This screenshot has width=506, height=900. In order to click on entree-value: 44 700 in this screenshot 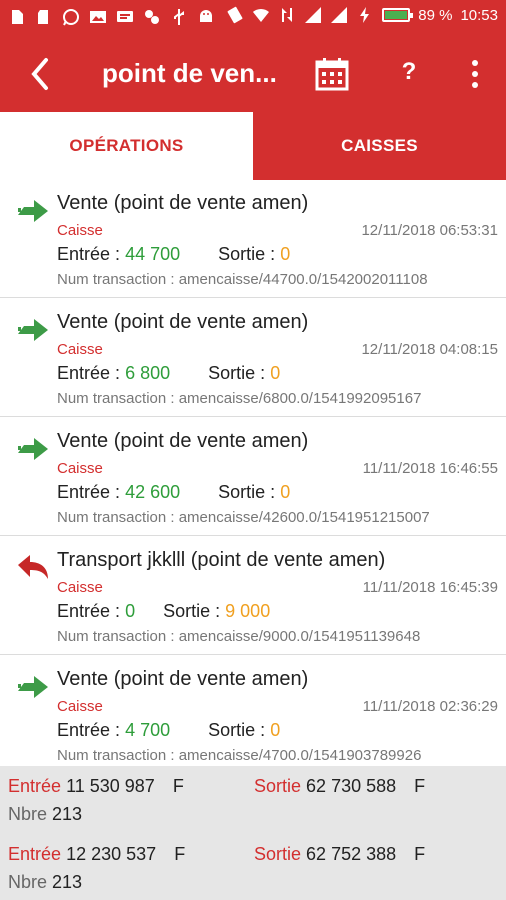, I will do `click(153, 254)`.